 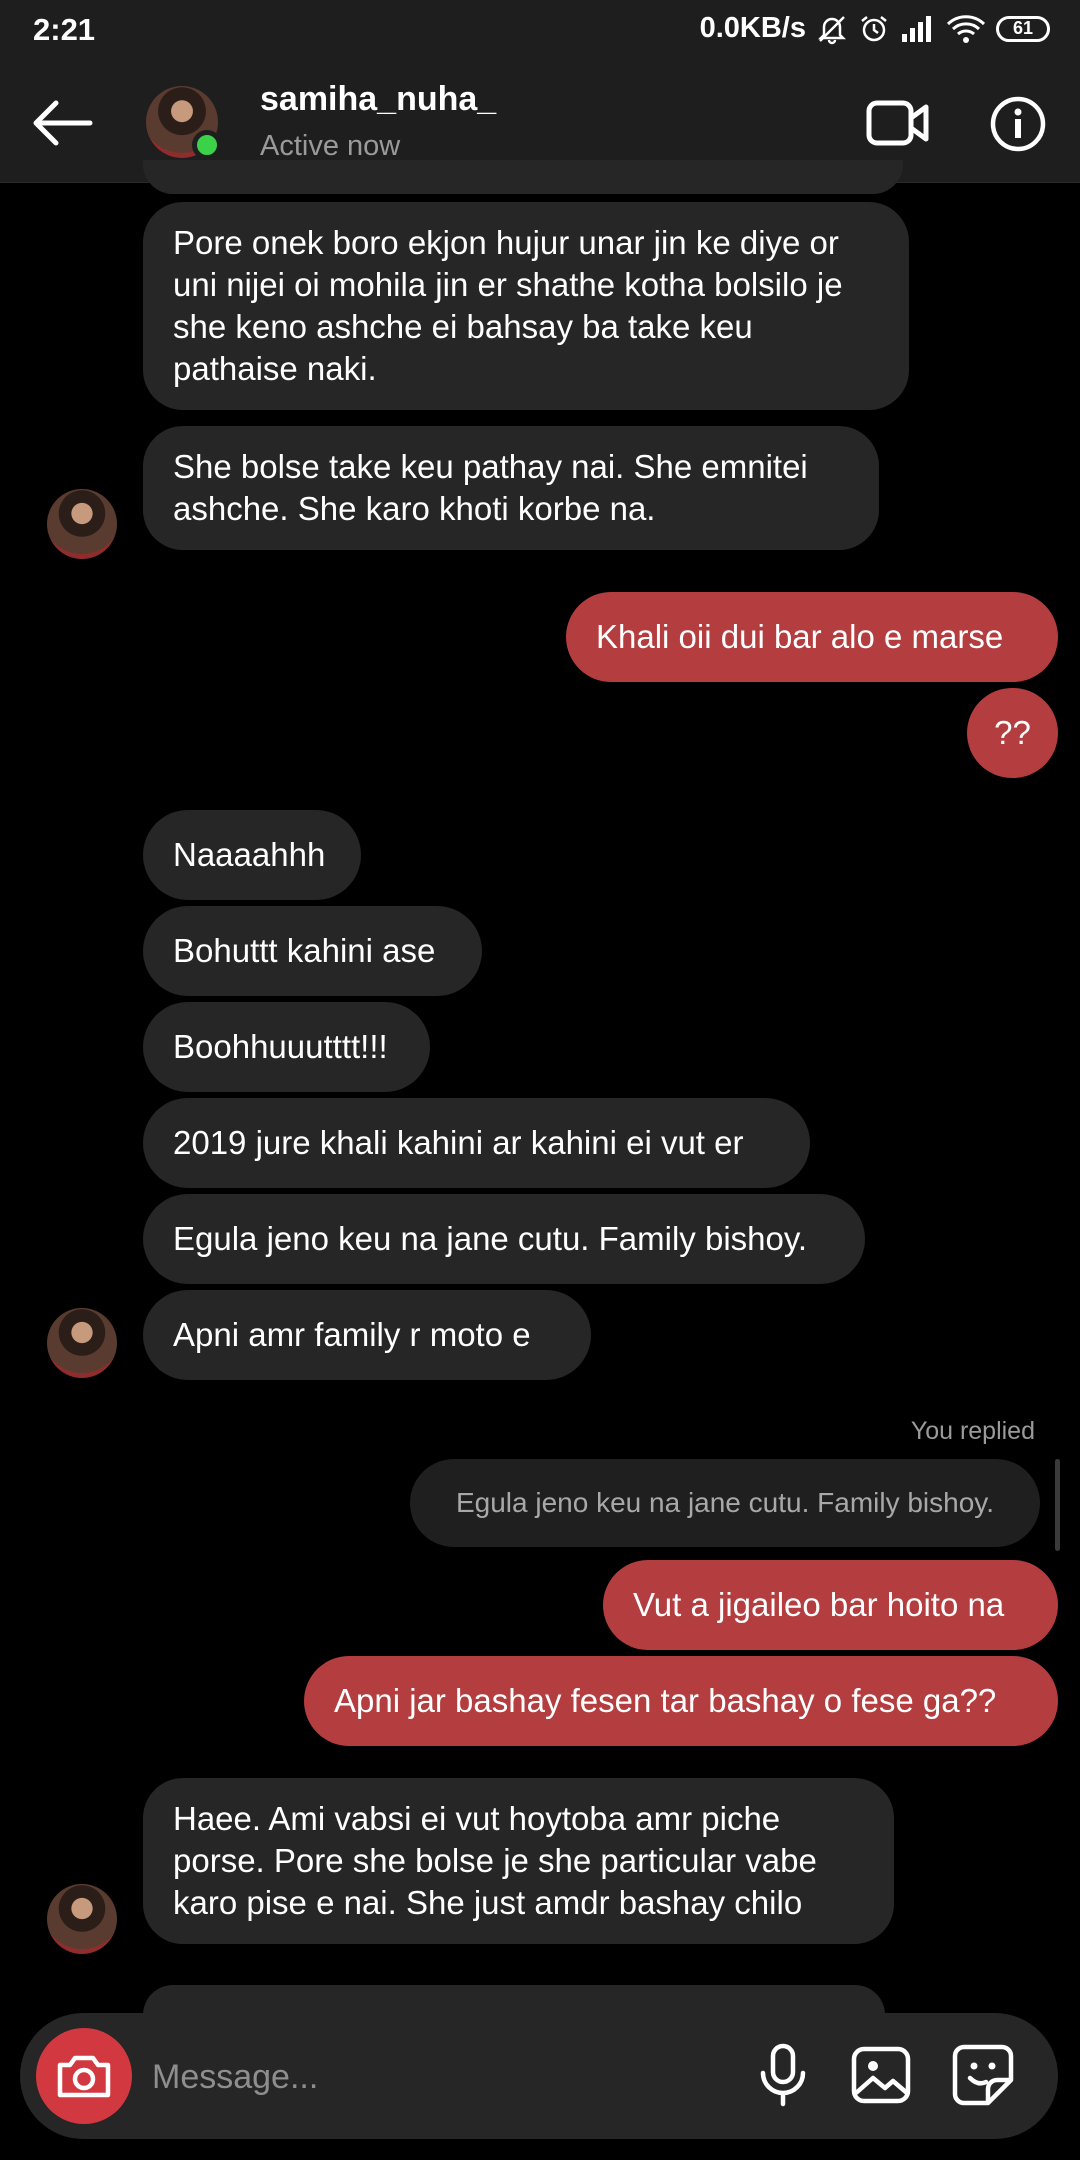 I want to click on you-replied-label: You replied, so click(x=972, y=1431).